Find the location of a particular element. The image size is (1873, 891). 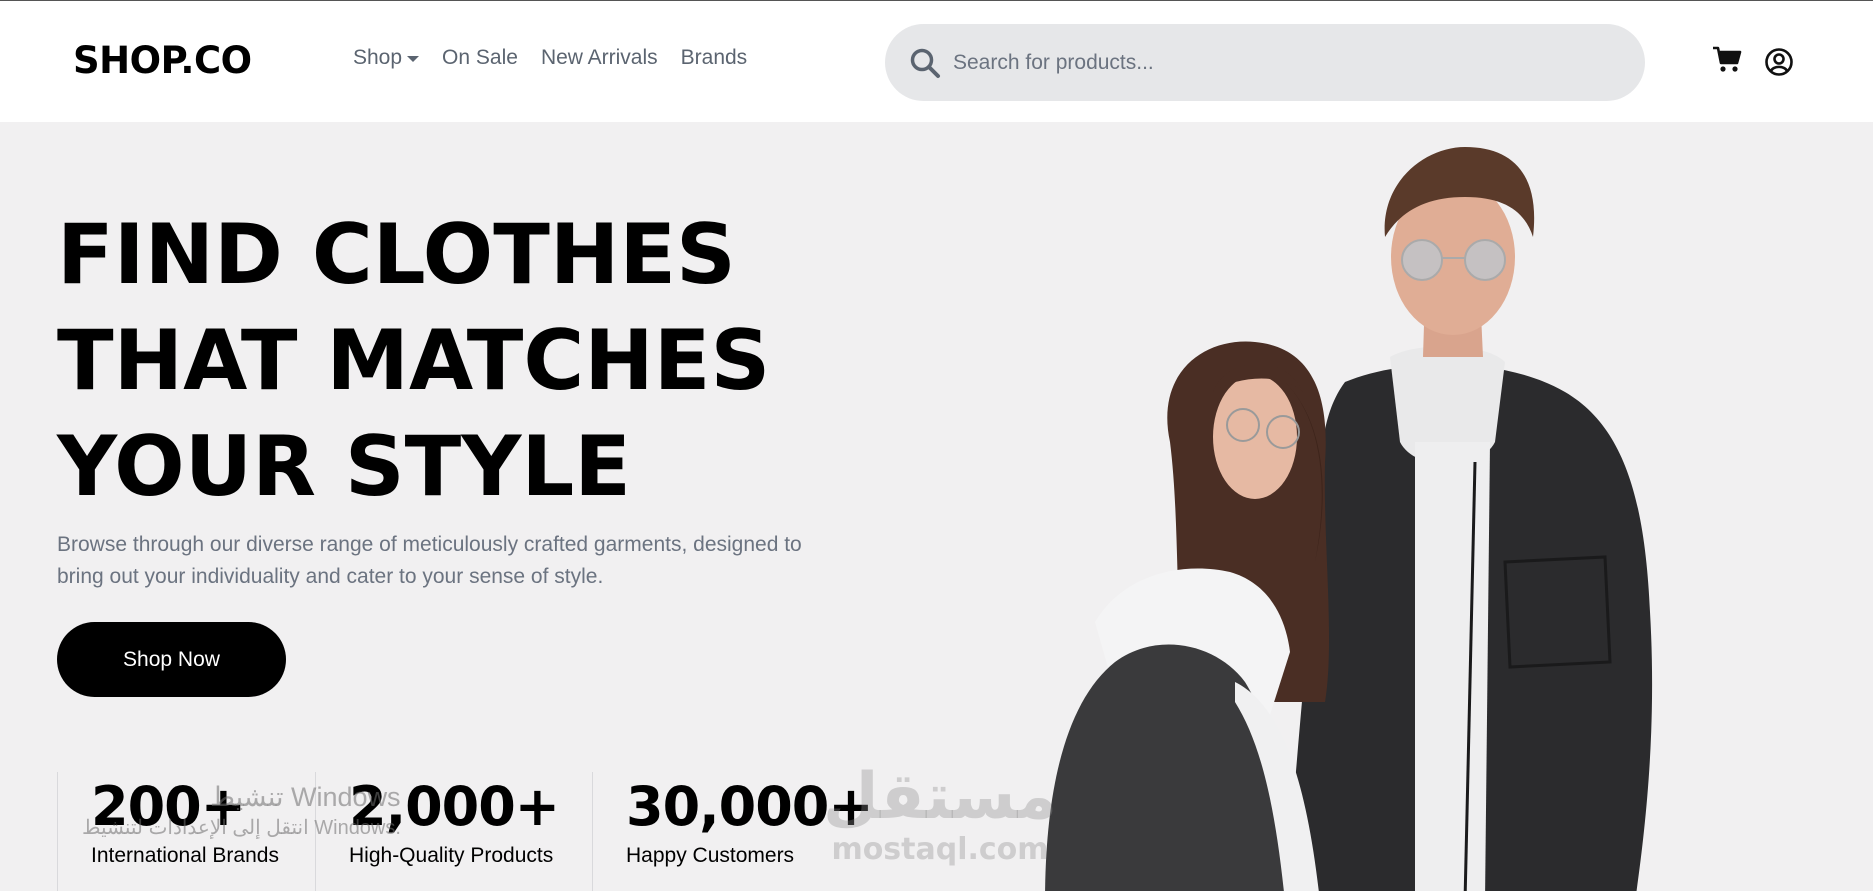

search-bar is located at coordinates (1265, 62).